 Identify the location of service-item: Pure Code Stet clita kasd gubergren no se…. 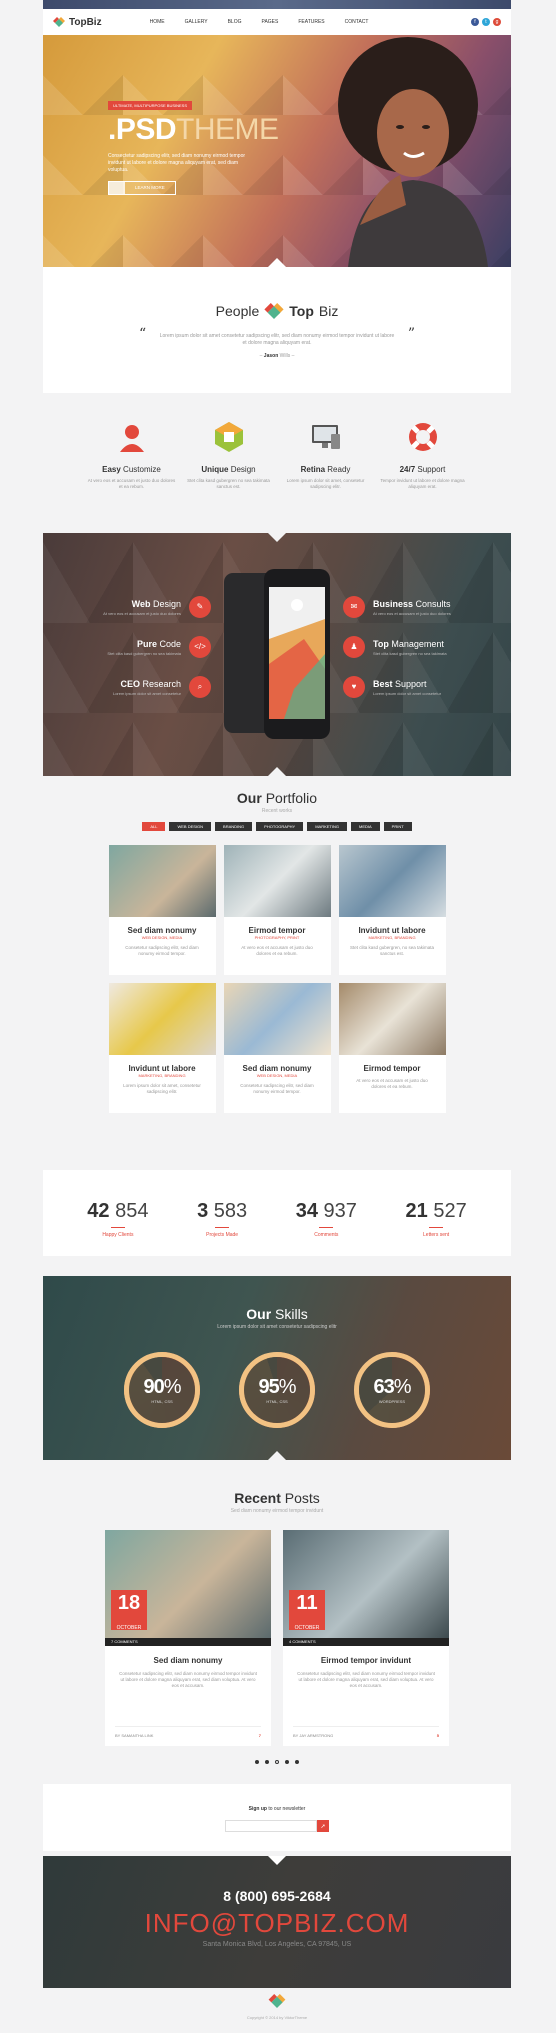
(159, 647).